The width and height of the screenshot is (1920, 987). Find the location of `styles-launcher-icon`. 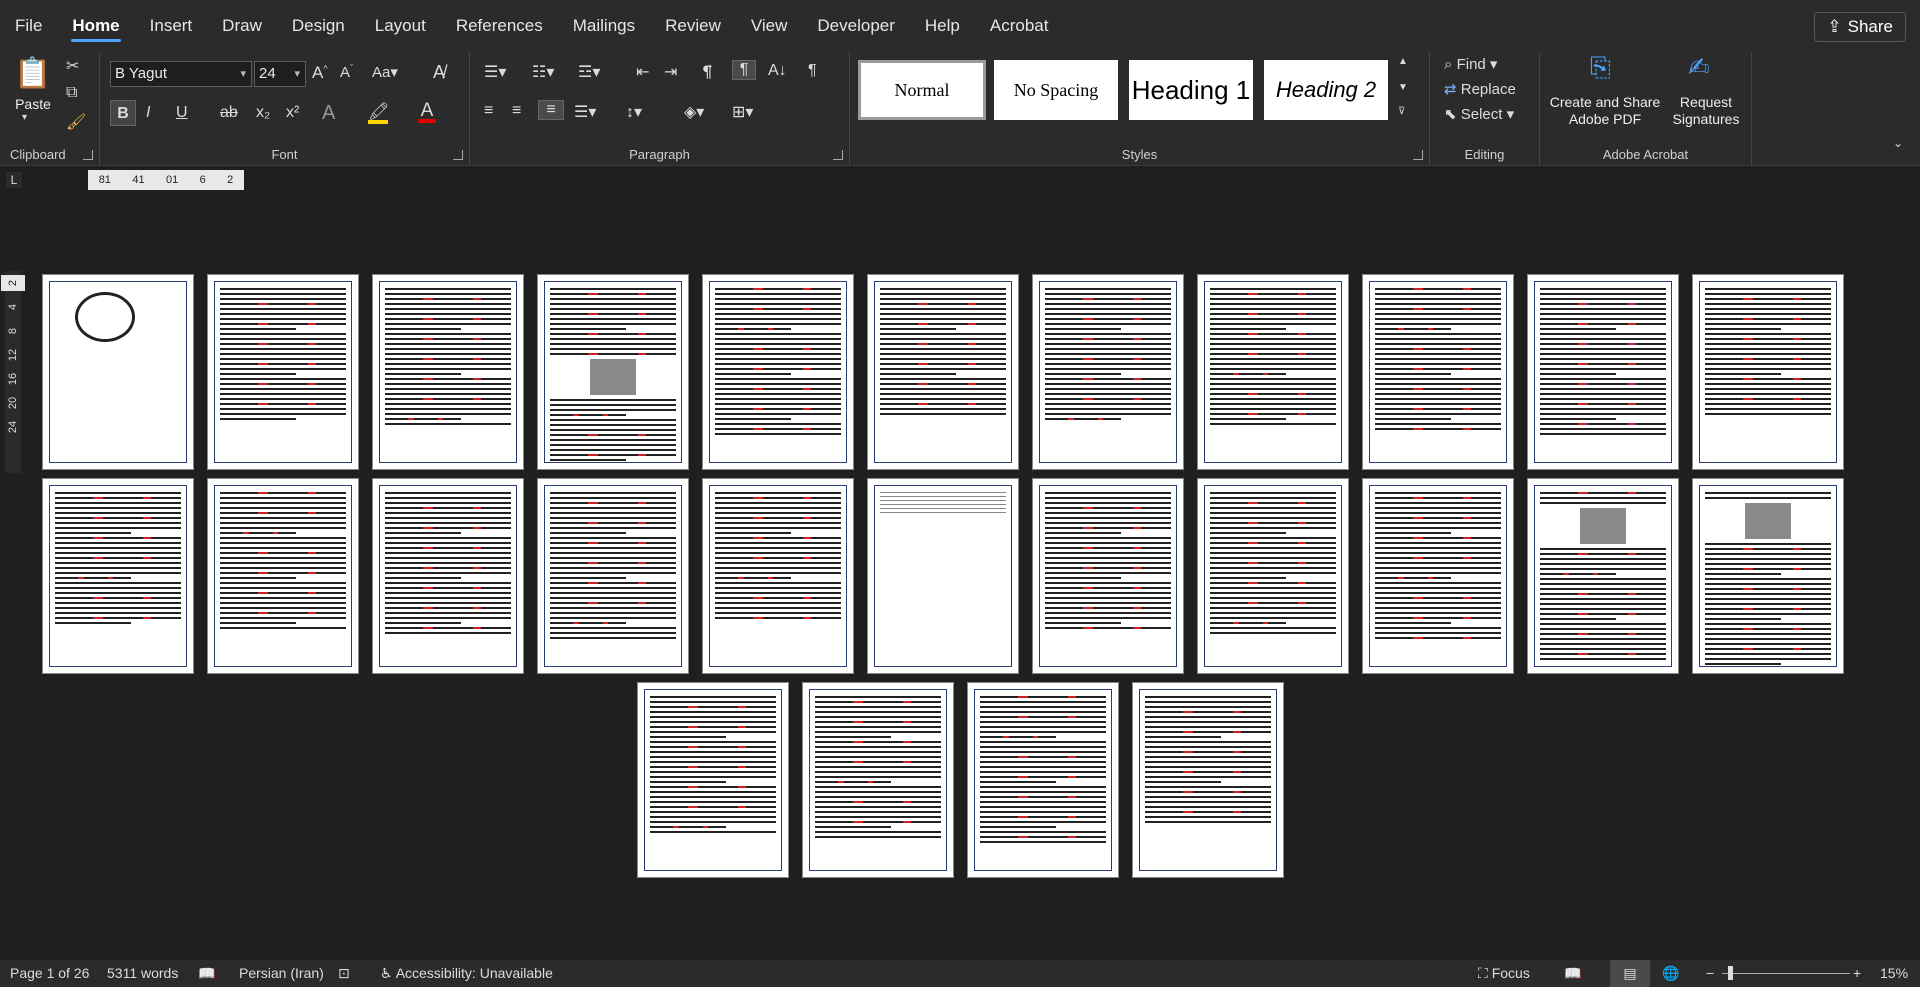

styles-launcher-icon is located at coordinates (1418, 155).